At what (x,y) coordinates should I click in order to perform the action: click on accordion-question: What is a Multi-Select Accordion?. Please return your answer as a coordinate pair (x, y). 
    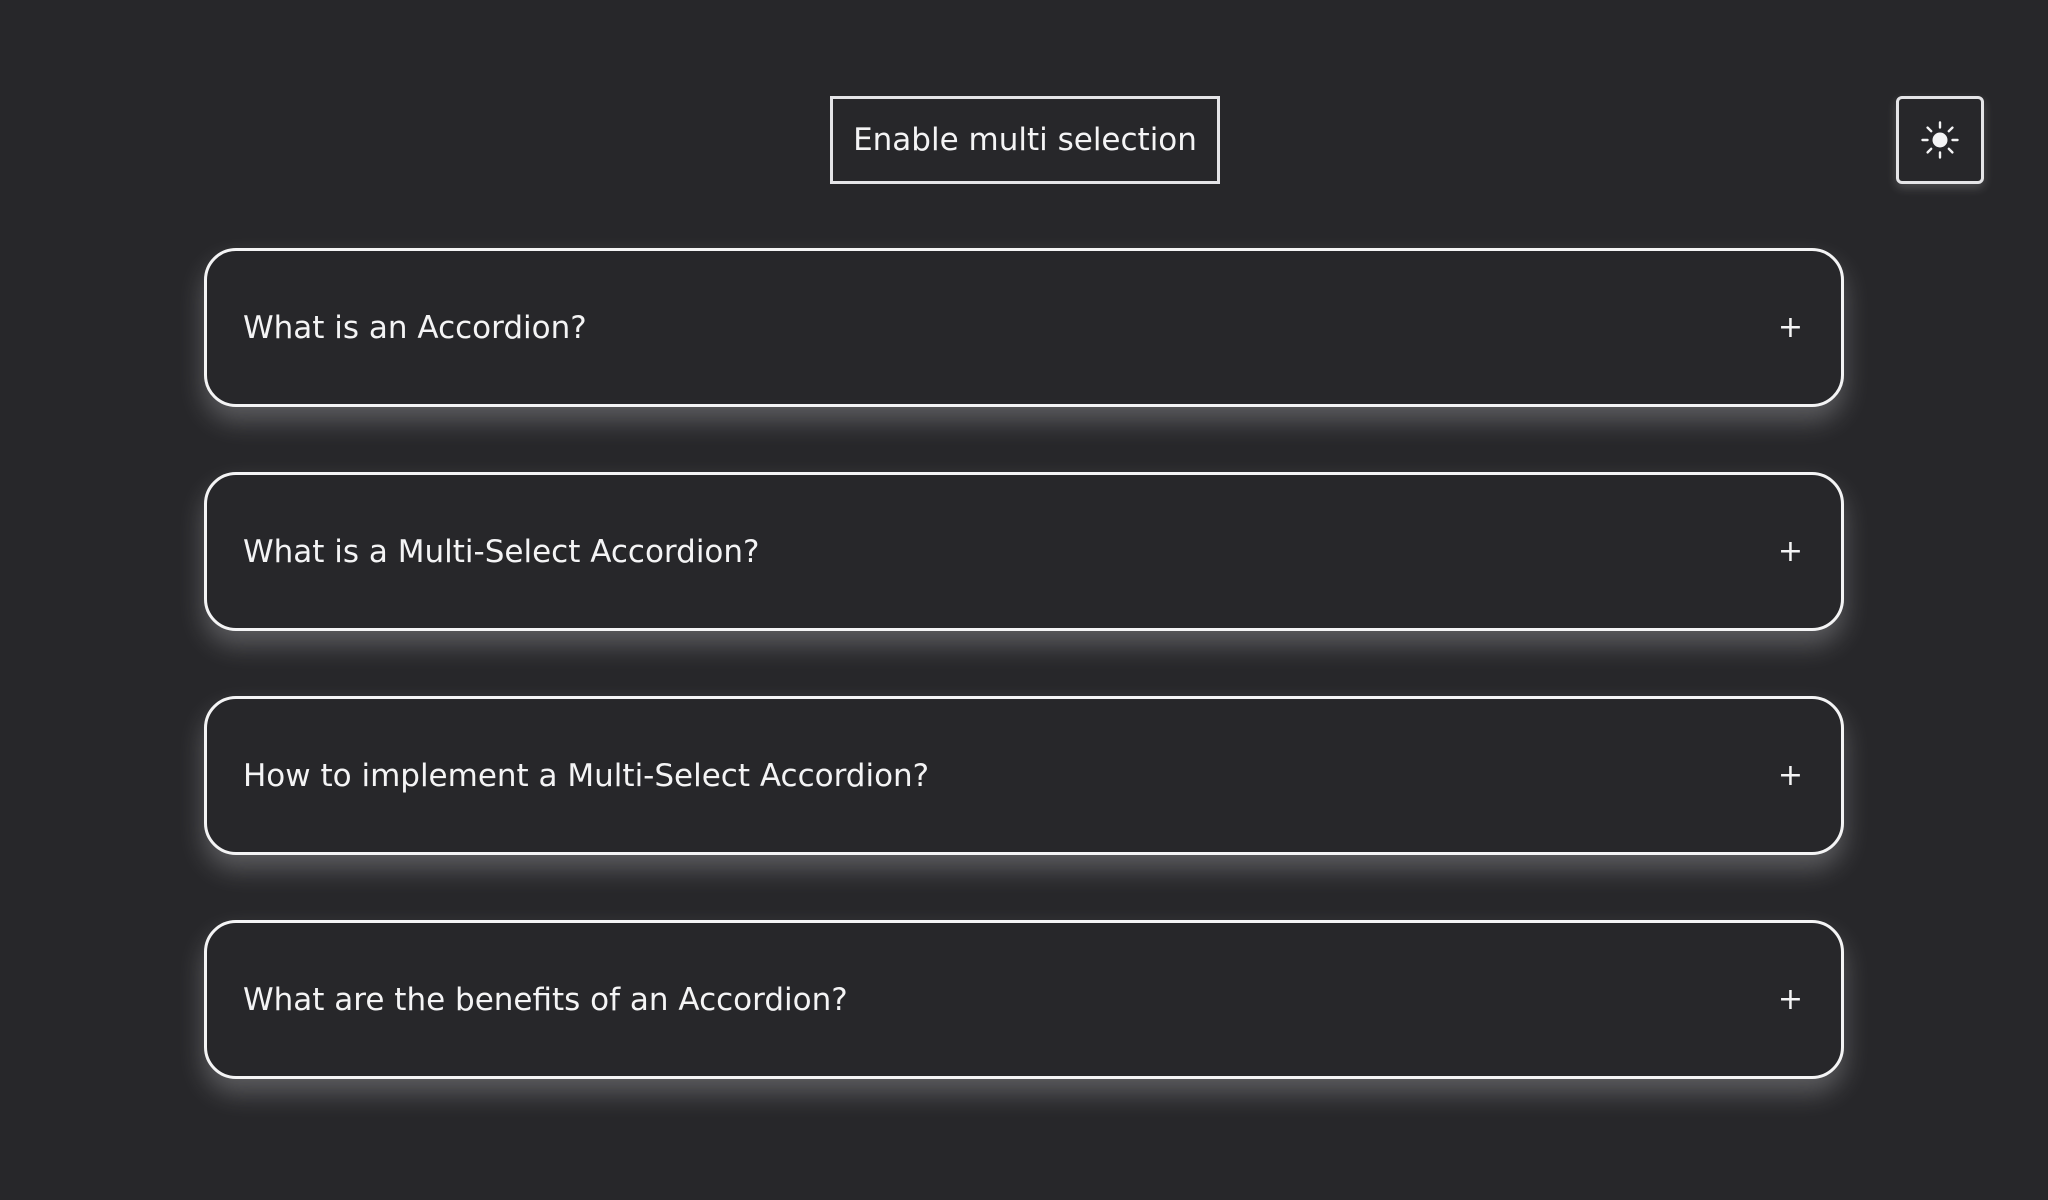
    Looking at the image, I should click on (501, 551).